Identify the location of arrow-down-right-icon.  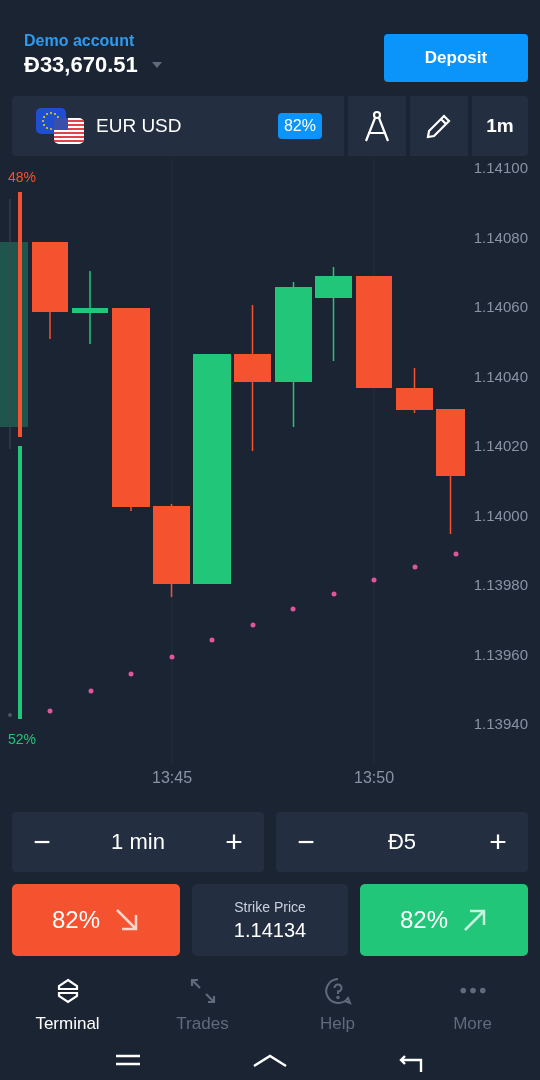
(127, 920).